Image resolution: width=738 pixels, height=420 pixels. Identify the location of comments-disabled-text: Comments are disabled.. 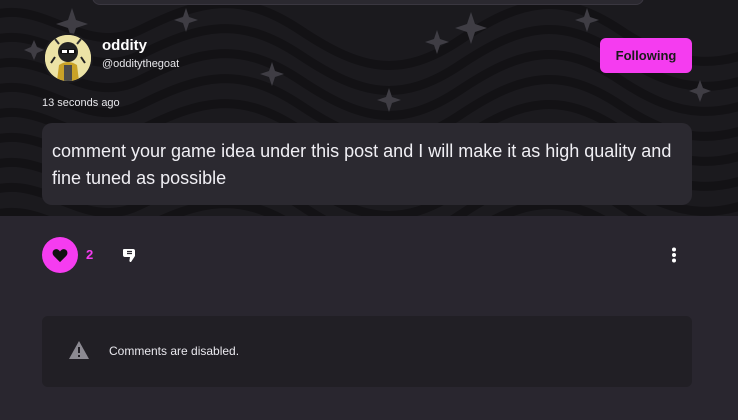
(174, 351).